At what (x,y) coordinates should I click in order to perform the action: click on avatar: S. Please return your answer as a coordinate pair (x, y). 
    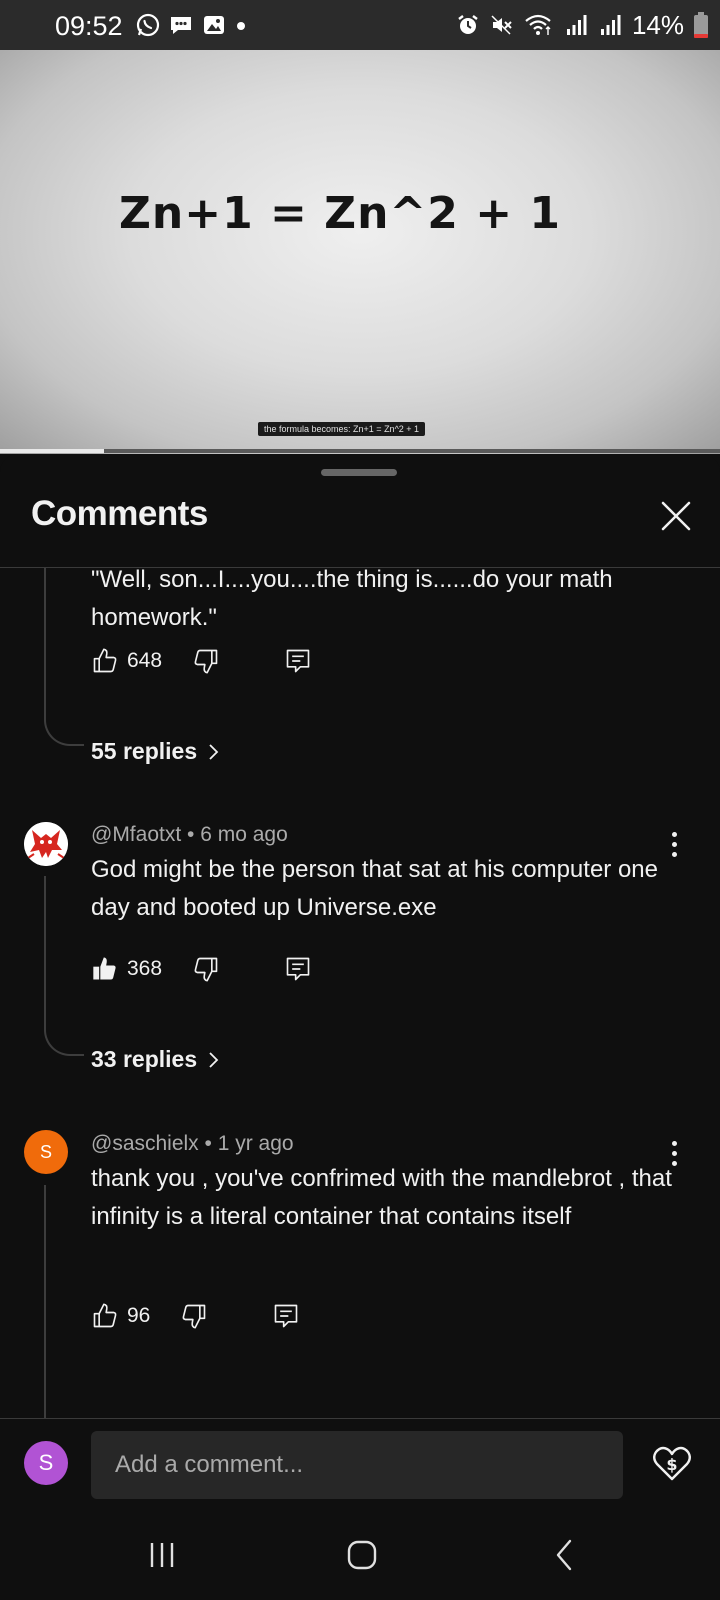
    Looking at the image, I should click on (46, 1152).